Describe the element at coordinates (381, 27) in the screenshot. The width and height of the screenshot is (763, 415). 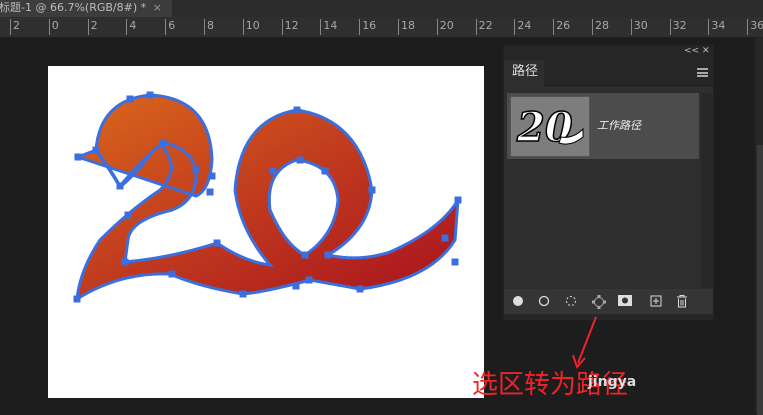
I see `horizontal-ruler: 2 0 2 4 6 8 10 12 14 16 18 20 22 24 26 28 30 32 34 36` at that location.